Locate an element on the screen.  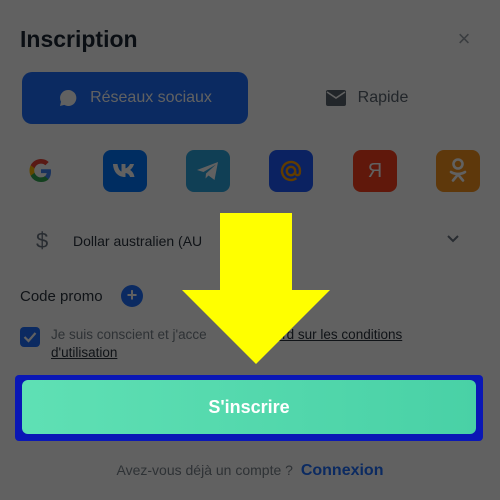
chat-icon is located at coordinates (68, 98).